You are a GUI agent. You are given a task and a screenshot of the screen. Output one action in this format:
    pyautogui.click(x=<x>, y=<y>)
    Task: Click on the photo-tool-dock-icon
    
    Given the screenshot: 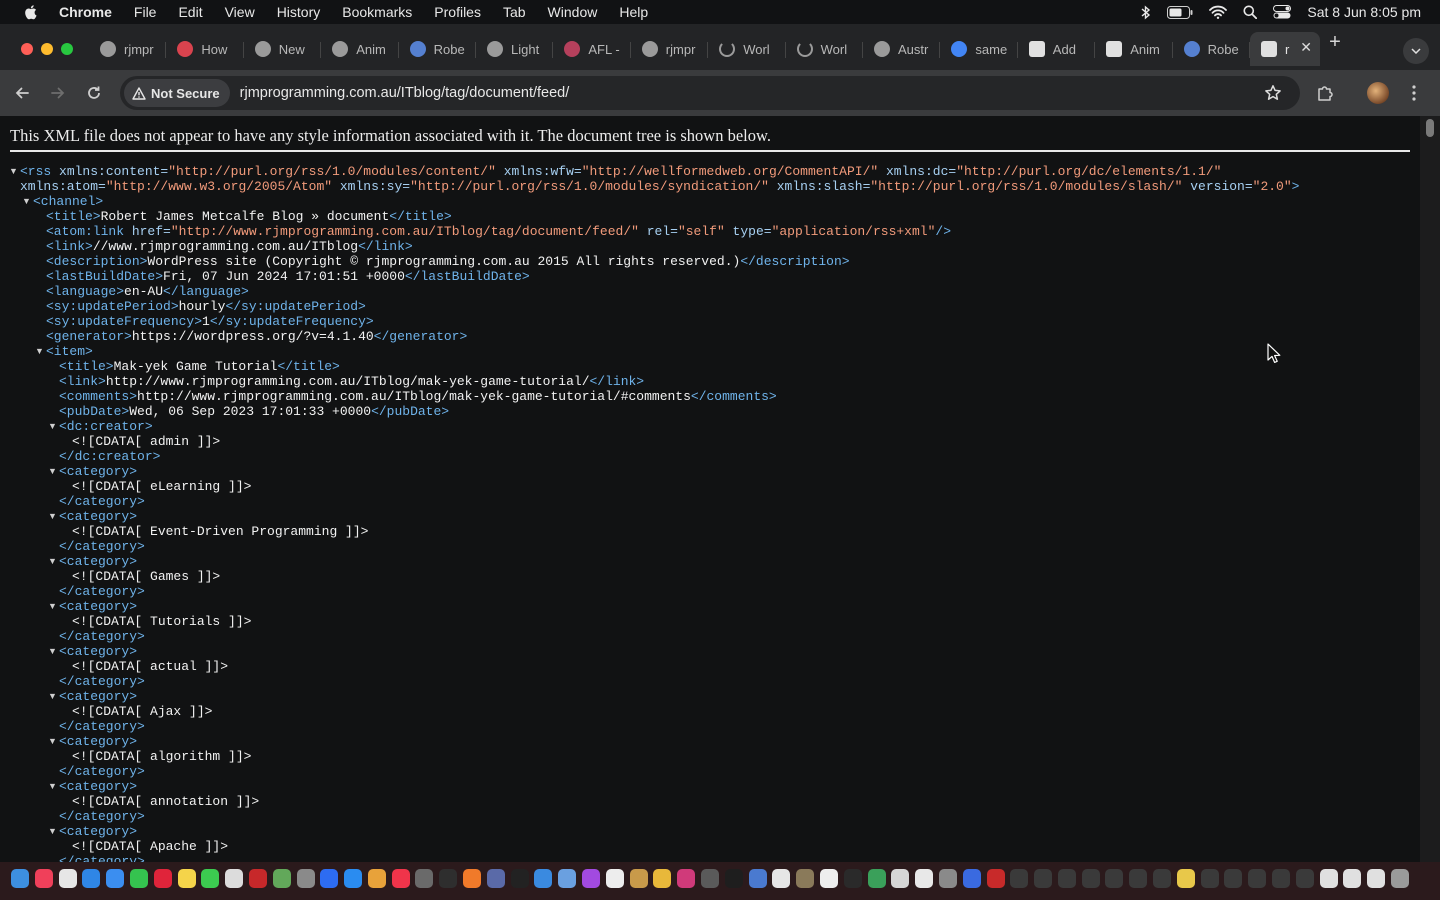 What is the action you would take?
    pyautogui.click(x=282, y=878)
    